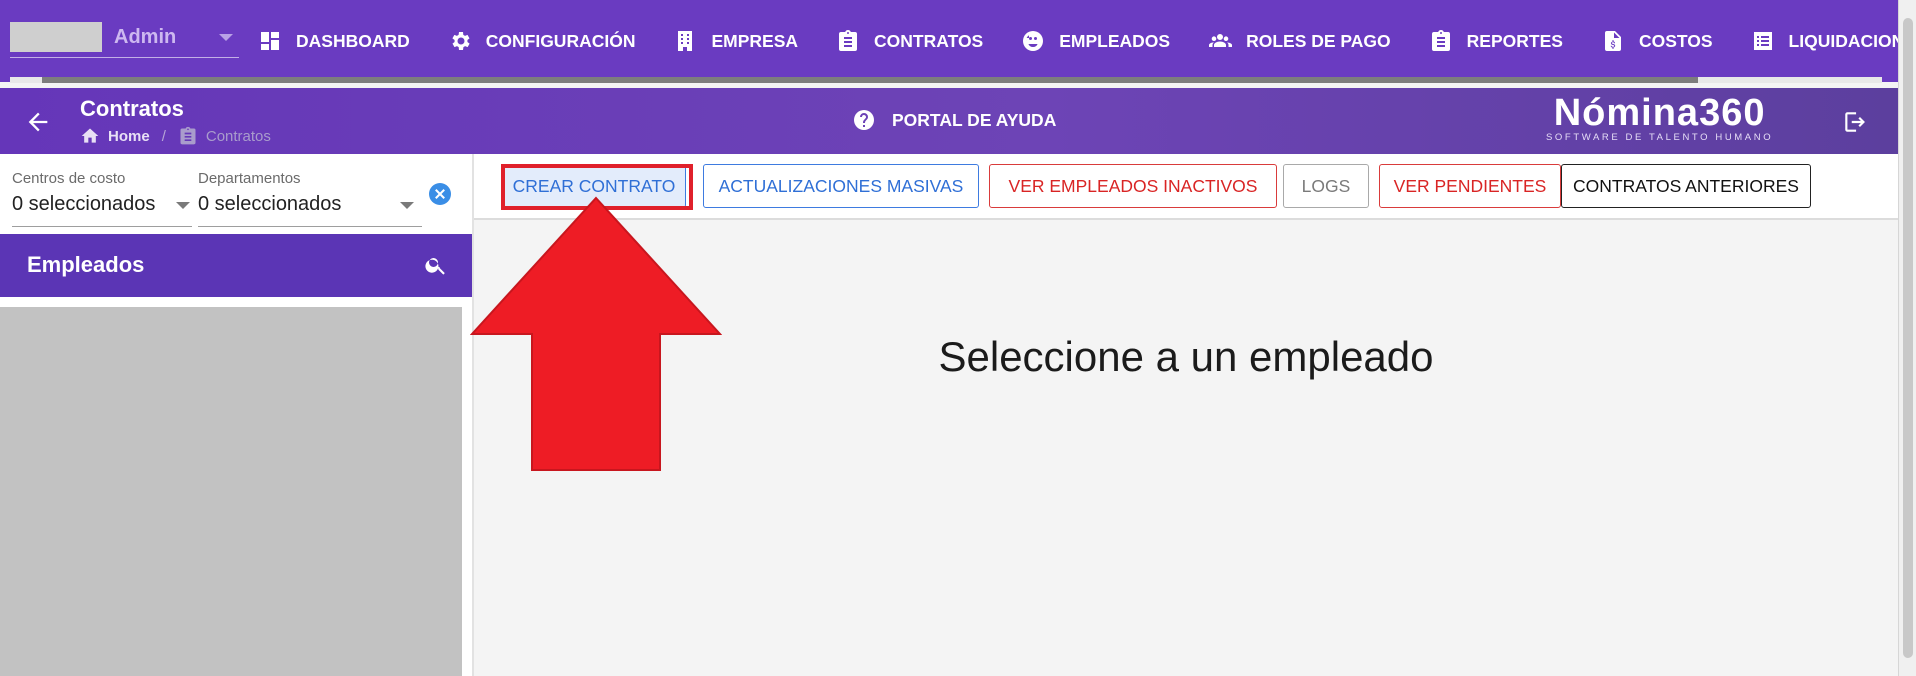 The width and height of the screenshot is (1916, 676). Describe the element at coordinates (685, 41) in the screenshot. I see `building-icon` at that location.